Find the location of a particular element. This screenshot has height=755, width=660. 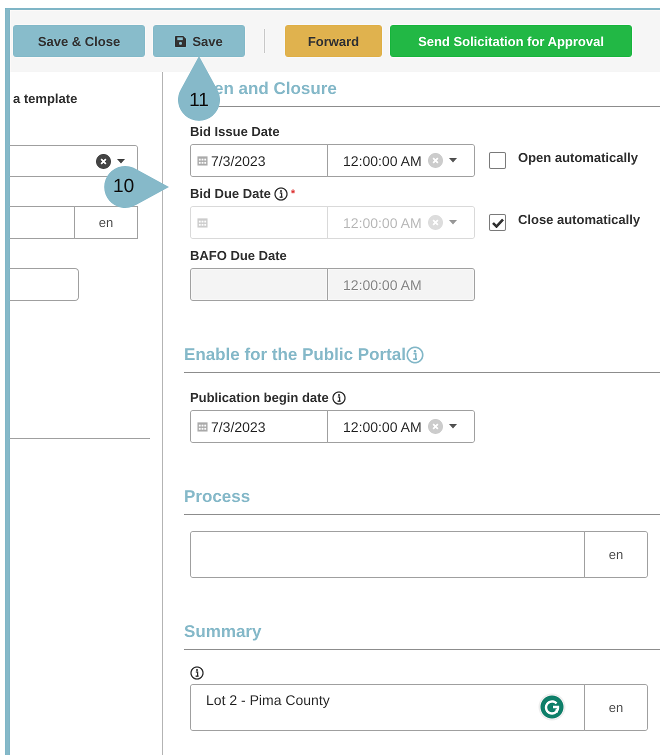

field-value: Lot 2 - Pima County is located at coordinates (268, 700).